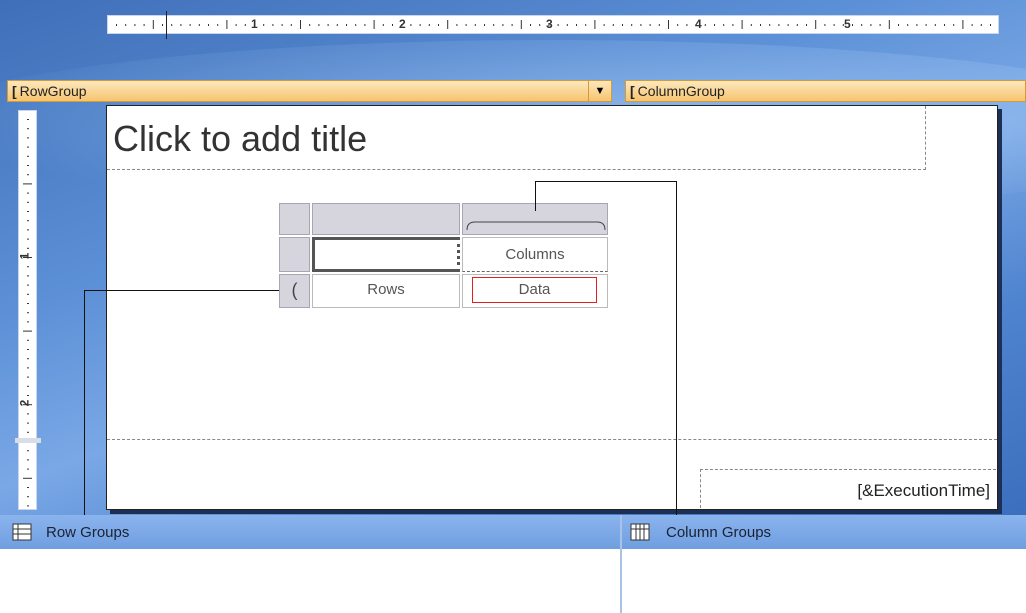 The height and width of the screenshot is (613, 1026). Describe the element at coordinates (181, 290) in the screenshot. I see `row-group-connector-h` at that location.